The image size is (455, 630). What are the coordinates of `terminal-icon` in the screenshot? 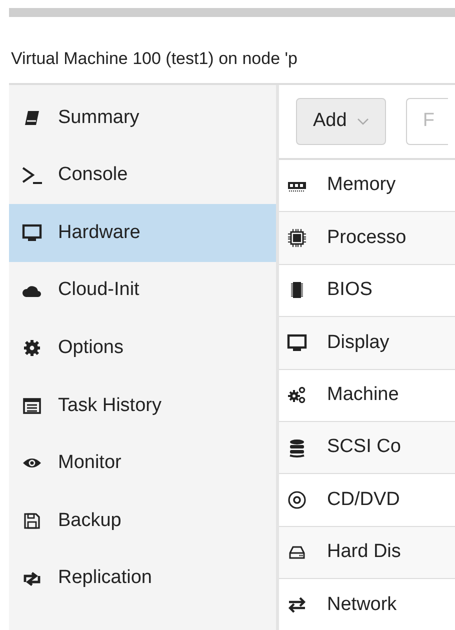 It's located at (32, 175).